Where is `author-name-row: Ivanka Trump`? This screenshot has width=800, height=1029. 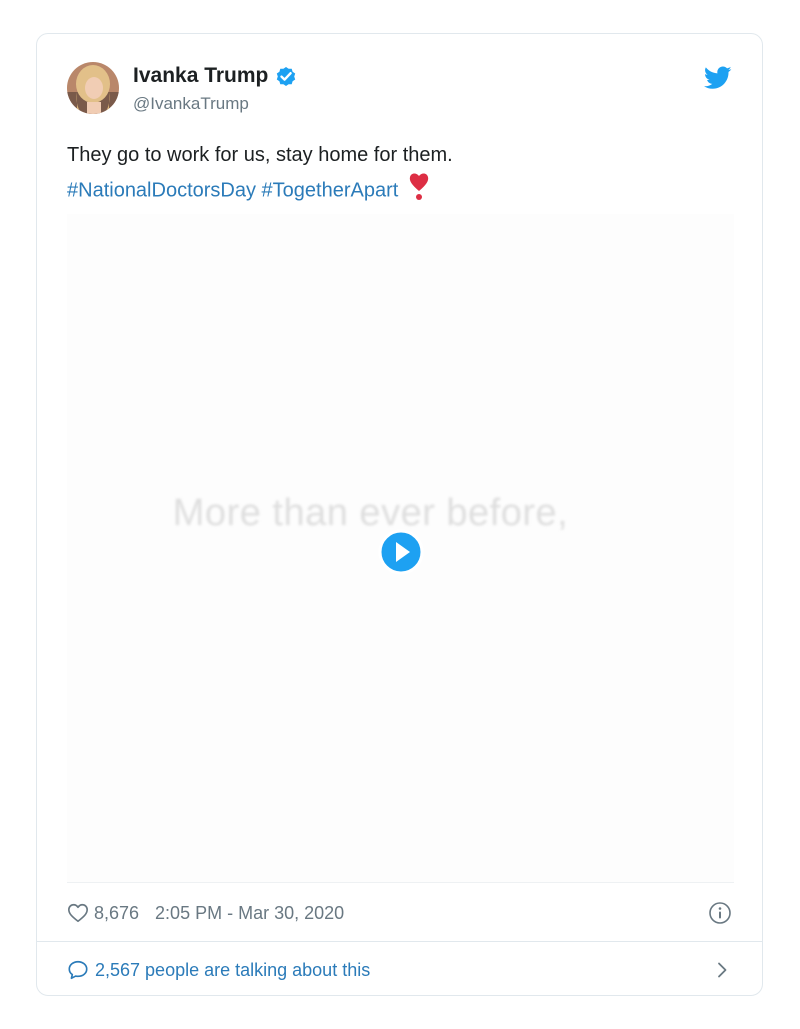
author-name-row: Ivanka Trump is located at coordinates (215, 76).